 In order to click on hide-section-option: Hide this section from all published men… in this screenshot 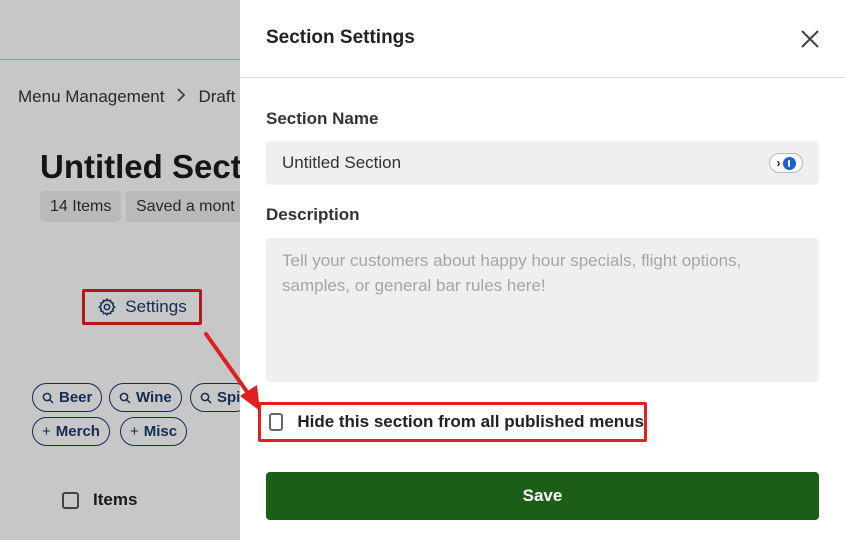, I will do `click(452, 422)`.